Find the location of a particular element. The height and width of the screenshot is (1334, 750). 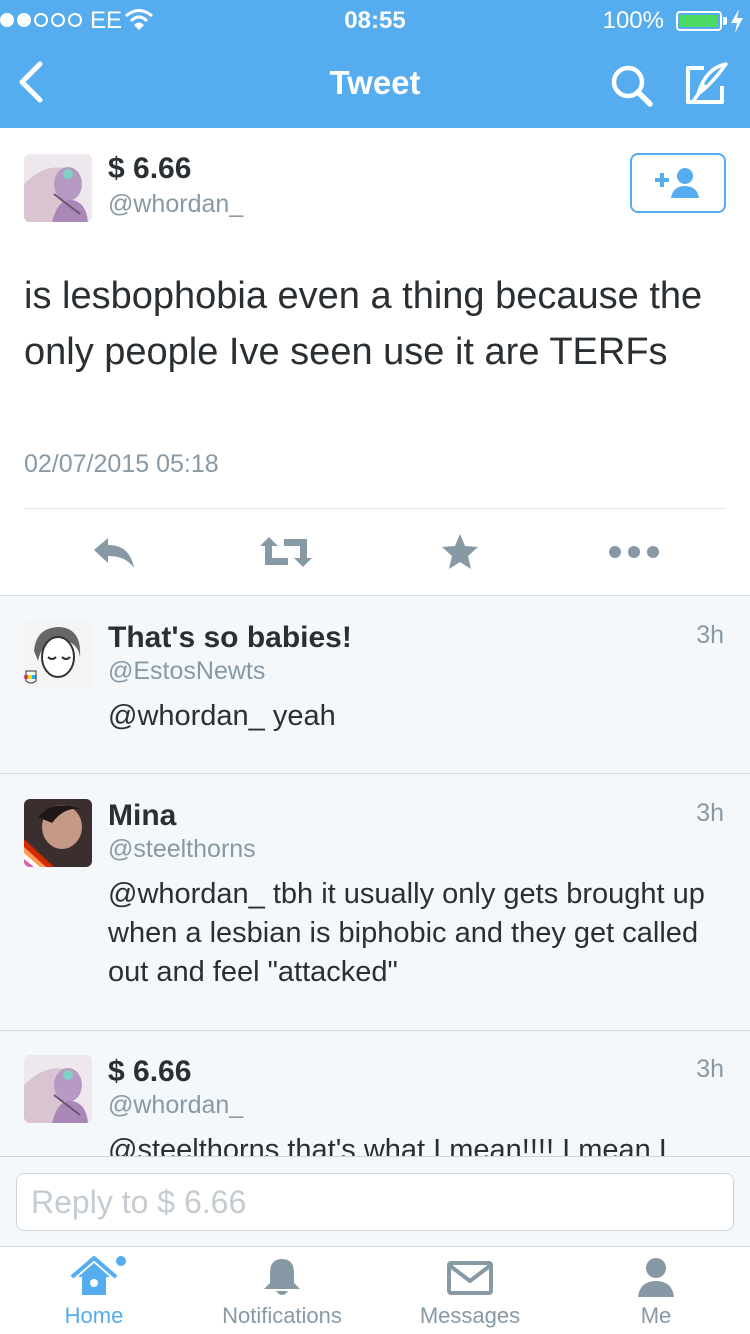

search-button is located at coordinates (632, 86).